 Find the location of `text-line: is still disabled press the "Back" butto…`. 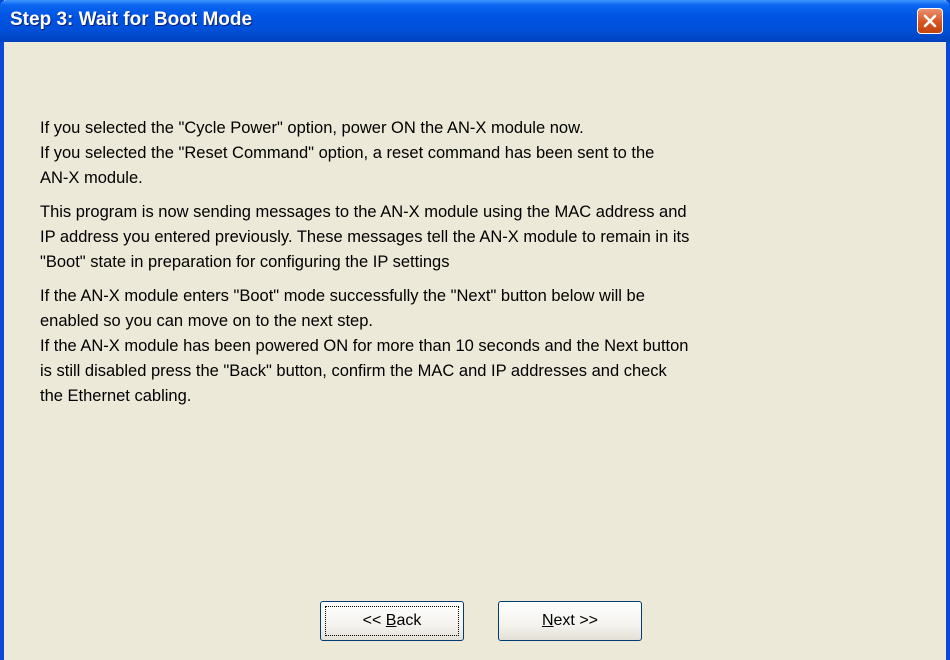

text-line: is still disabled press the "Back" butto… is located at coordinates (353, 371).